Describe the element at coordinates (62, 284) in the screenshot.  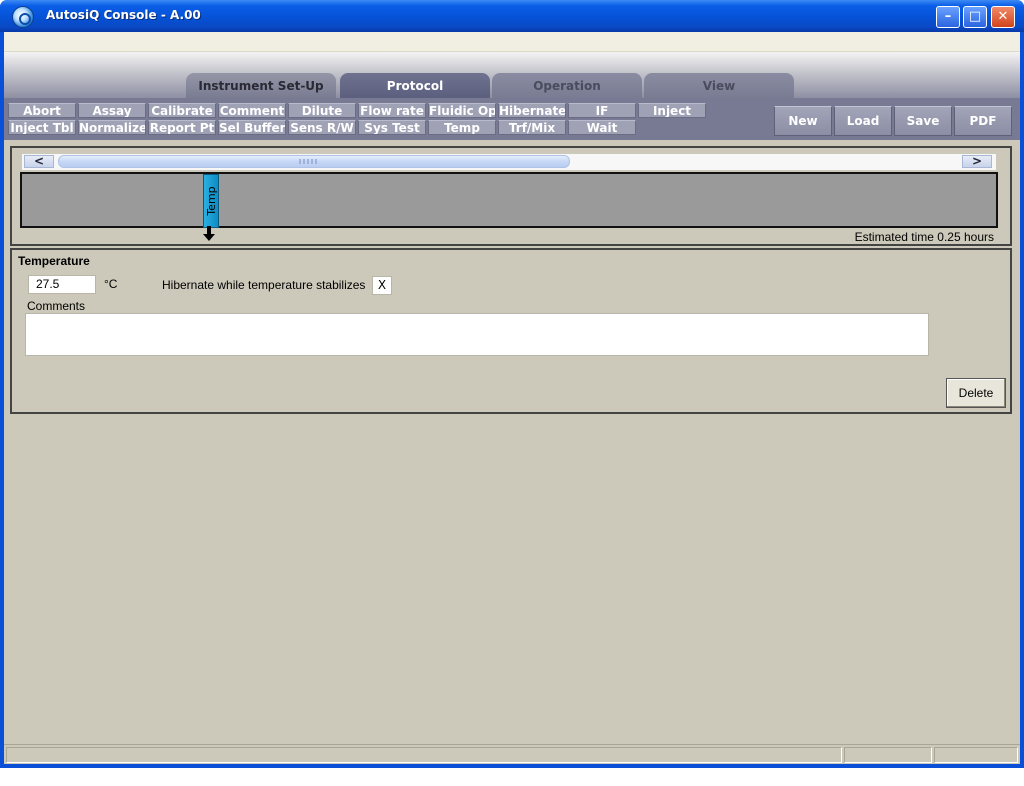
I see `temperature-input: 27.5` at that location.